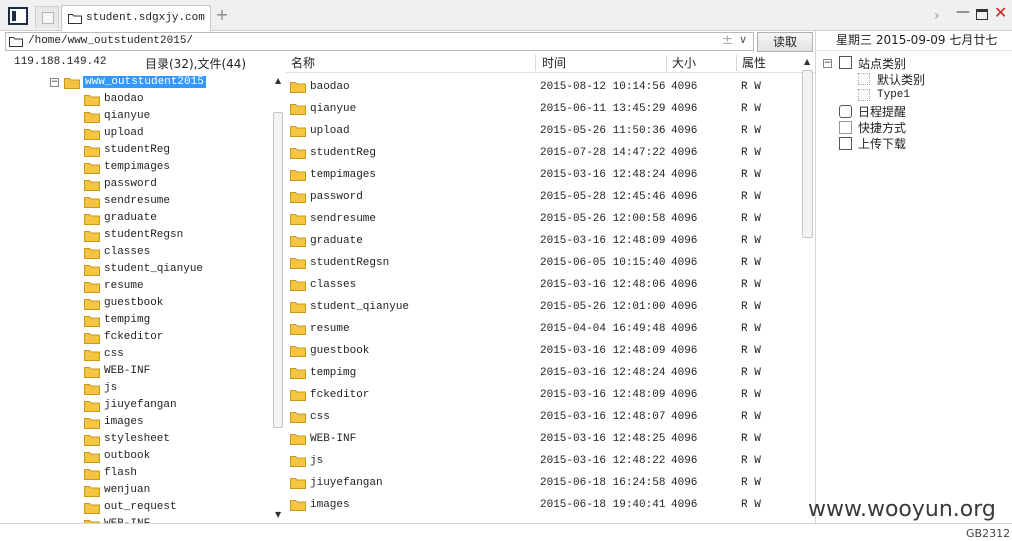 This screenshot has height=541, width=1012. I want to click on tab-bar: student.sdgxjy.com + › — ✕, so click(506, 15).